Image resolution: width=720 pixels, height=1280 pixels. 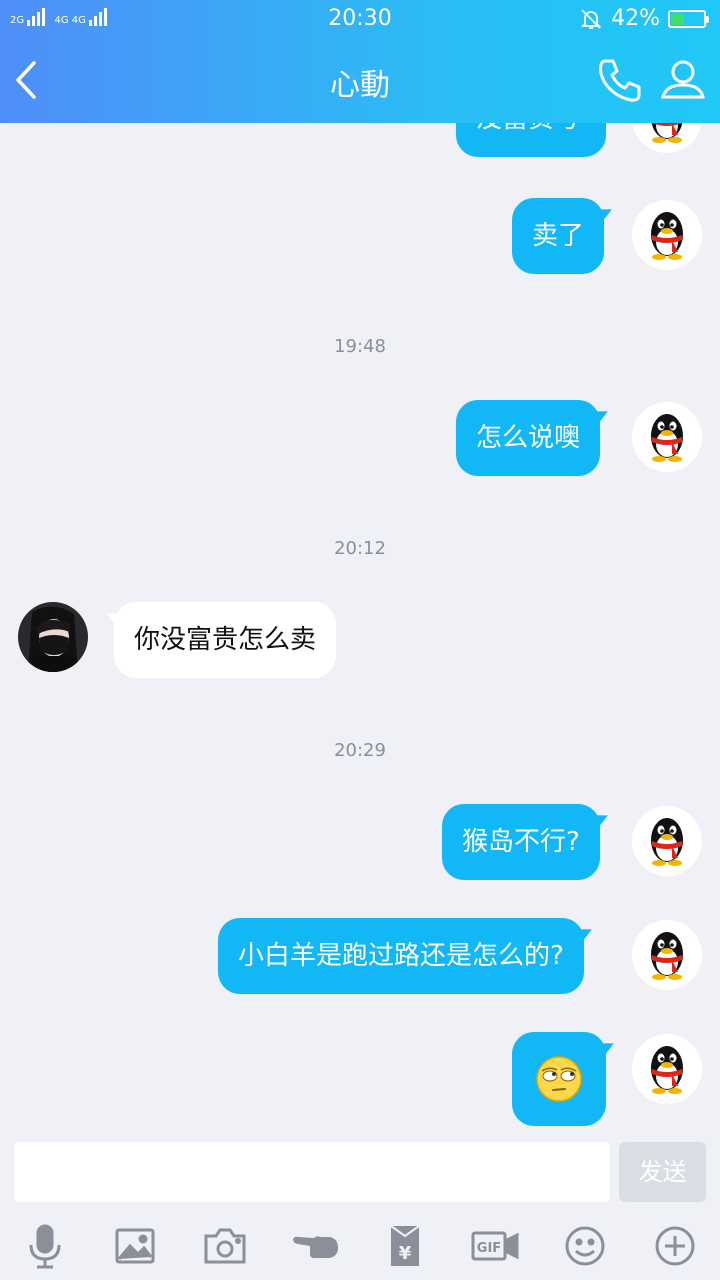 I want to click on message-text: 怎么说噢, so click(x=528, y=438).